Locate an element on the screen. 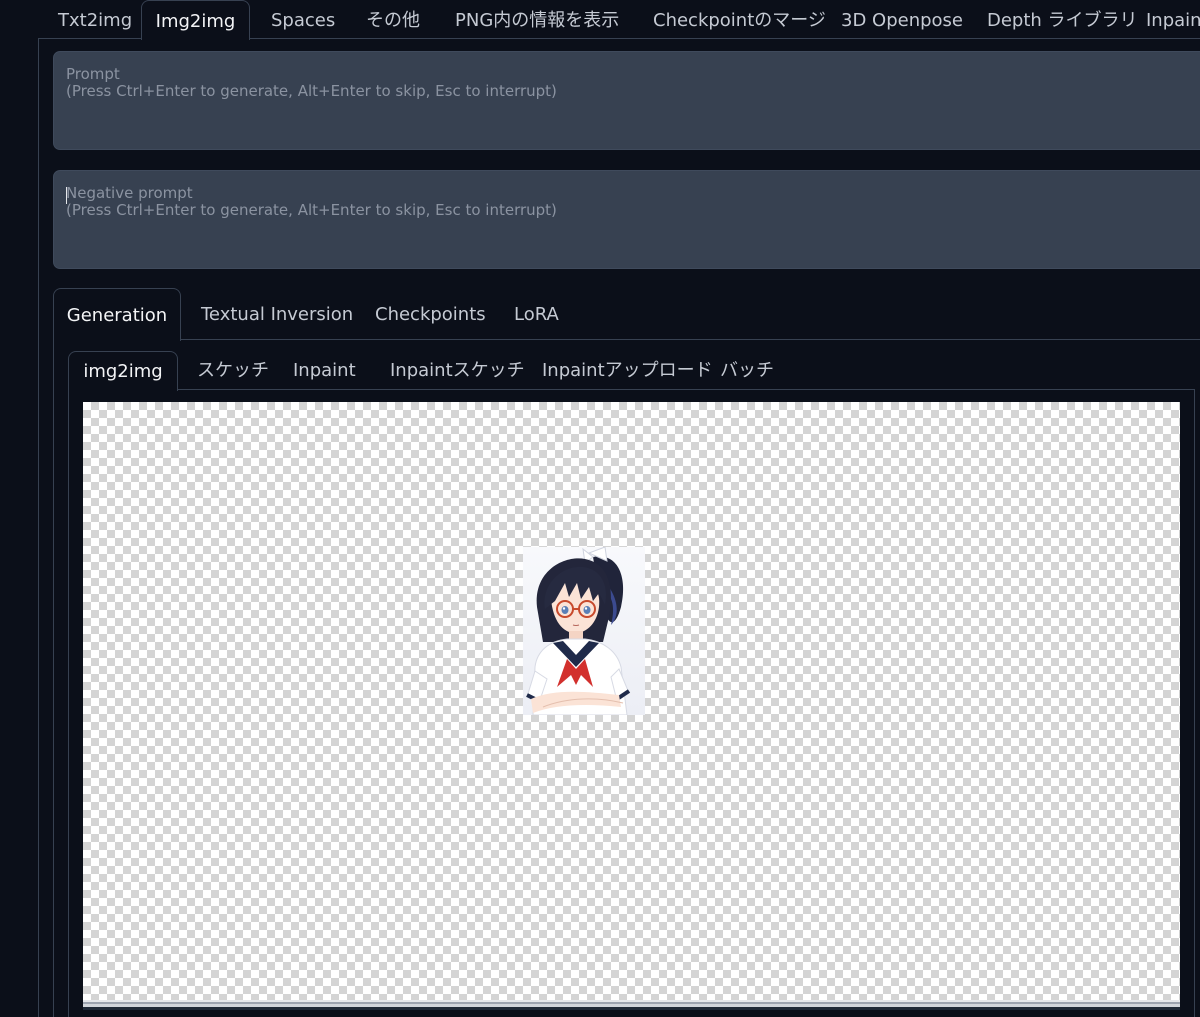 This screenshot has height=1017, width=1200. tab-spaces: Spaces is located at coordinates (303, 19).